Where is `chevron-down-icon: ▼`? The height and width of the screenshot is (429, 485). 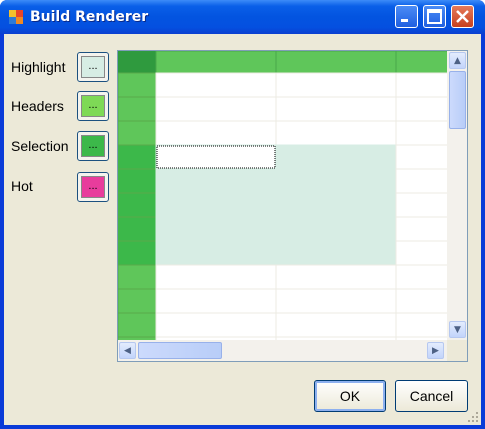
chevron-down-icon: ▼ is located at coordinates (457, 329).